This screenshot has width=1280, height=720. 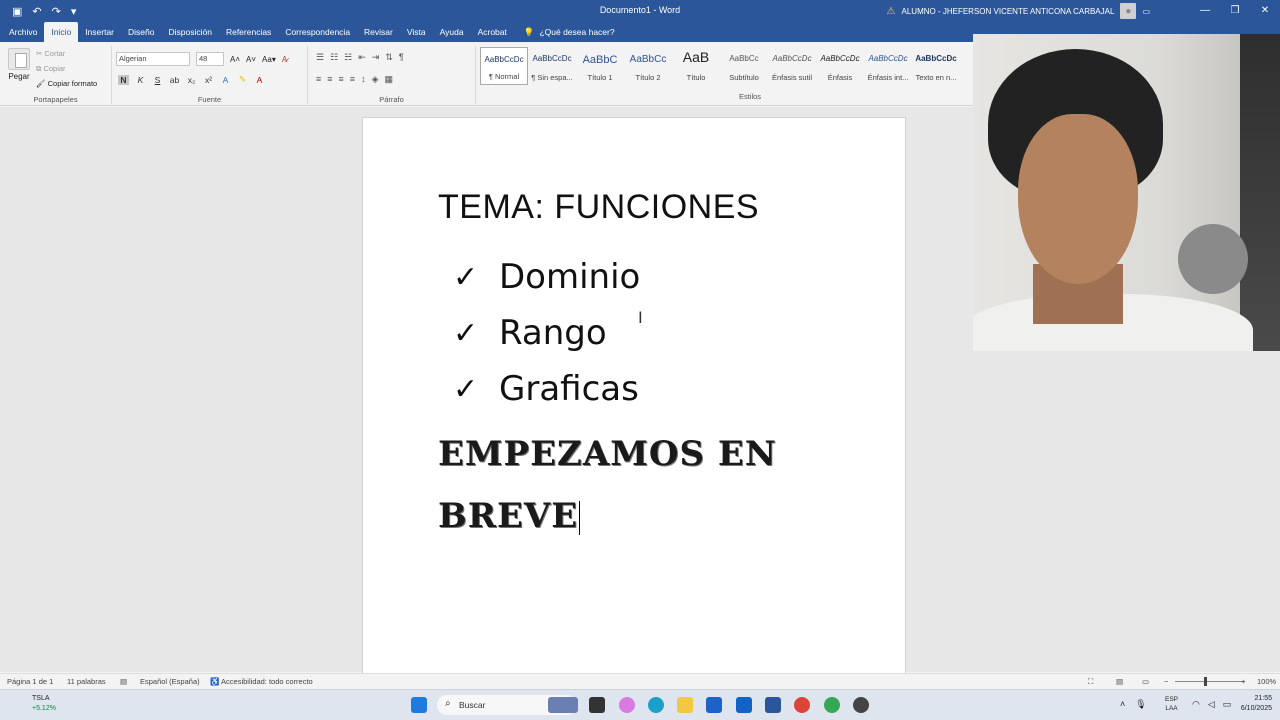 I want to click on font-color-icon: A, so click(x=259, y=80).